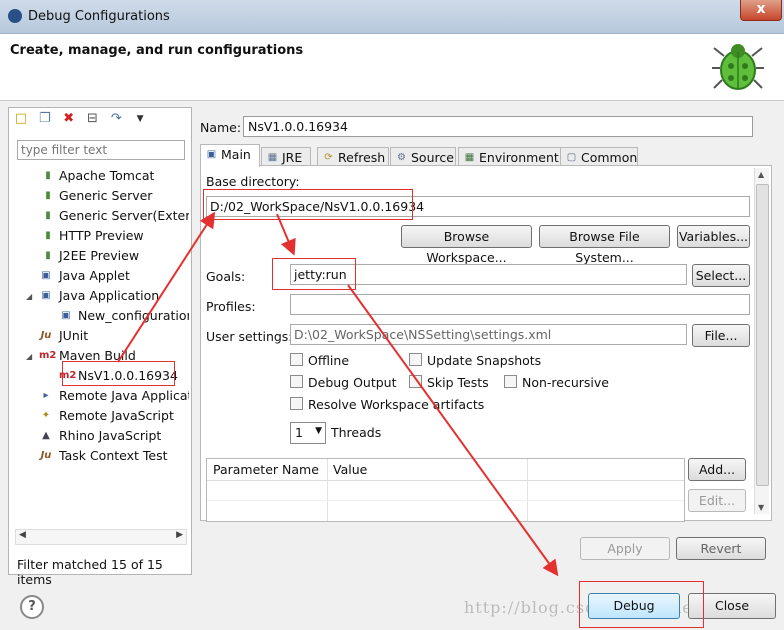  What do you see at coordinates (510, 157) in the screenshot?
I see `tab-environment: ▦ Environment` at bounding box center [510, 157].